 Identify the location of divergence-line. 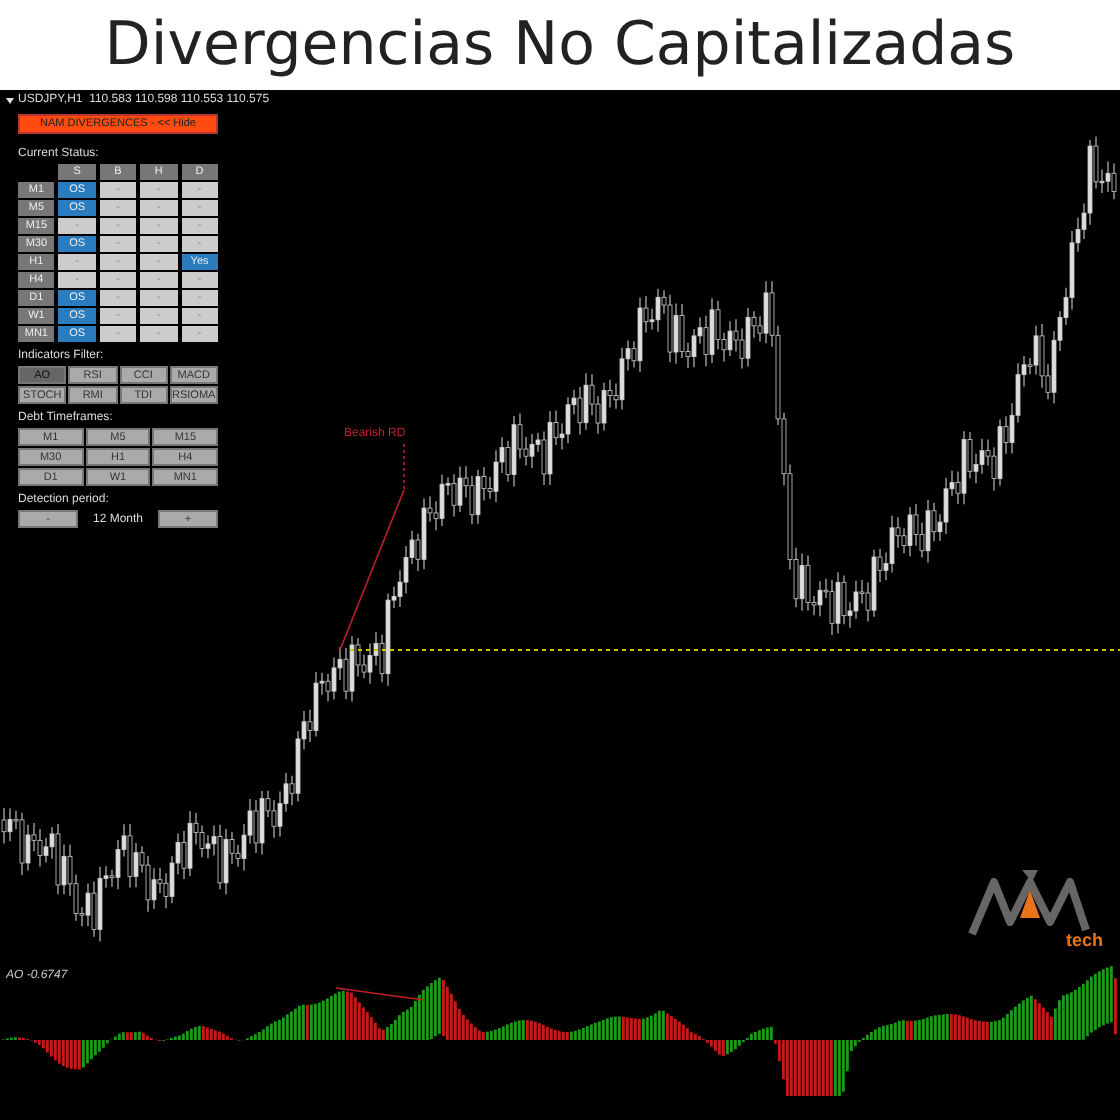
(380, 994).